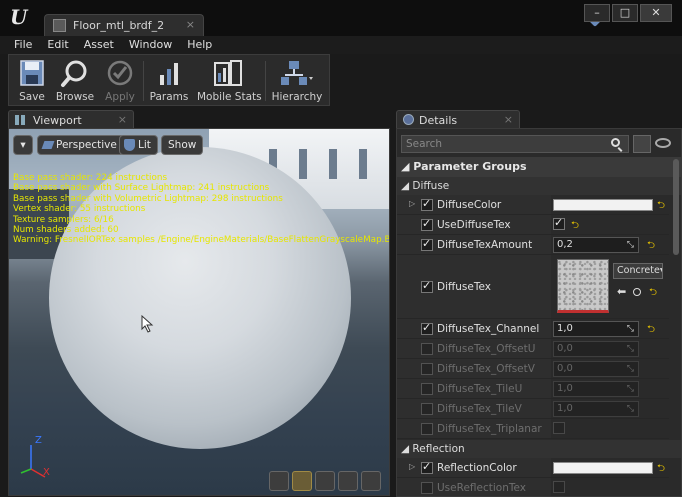 The image size is (682, 497). I want to click on param-name: DiffuseTex_TileV, so click(479, 409).